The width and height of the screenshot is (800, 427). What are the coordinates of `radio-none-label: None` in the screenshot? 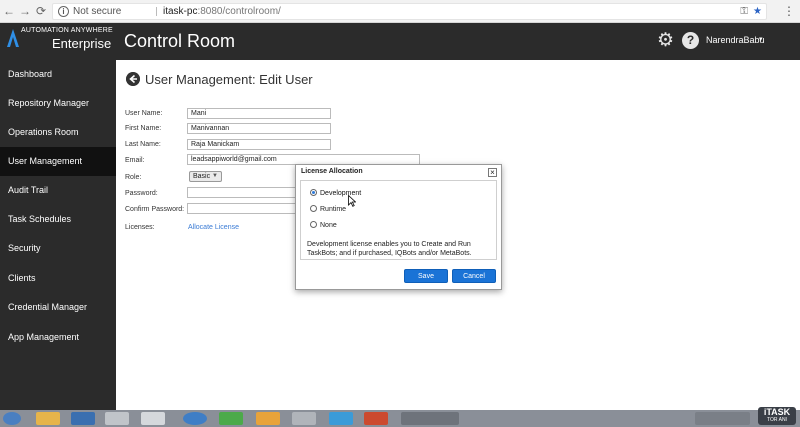 It's located at (328, 225).